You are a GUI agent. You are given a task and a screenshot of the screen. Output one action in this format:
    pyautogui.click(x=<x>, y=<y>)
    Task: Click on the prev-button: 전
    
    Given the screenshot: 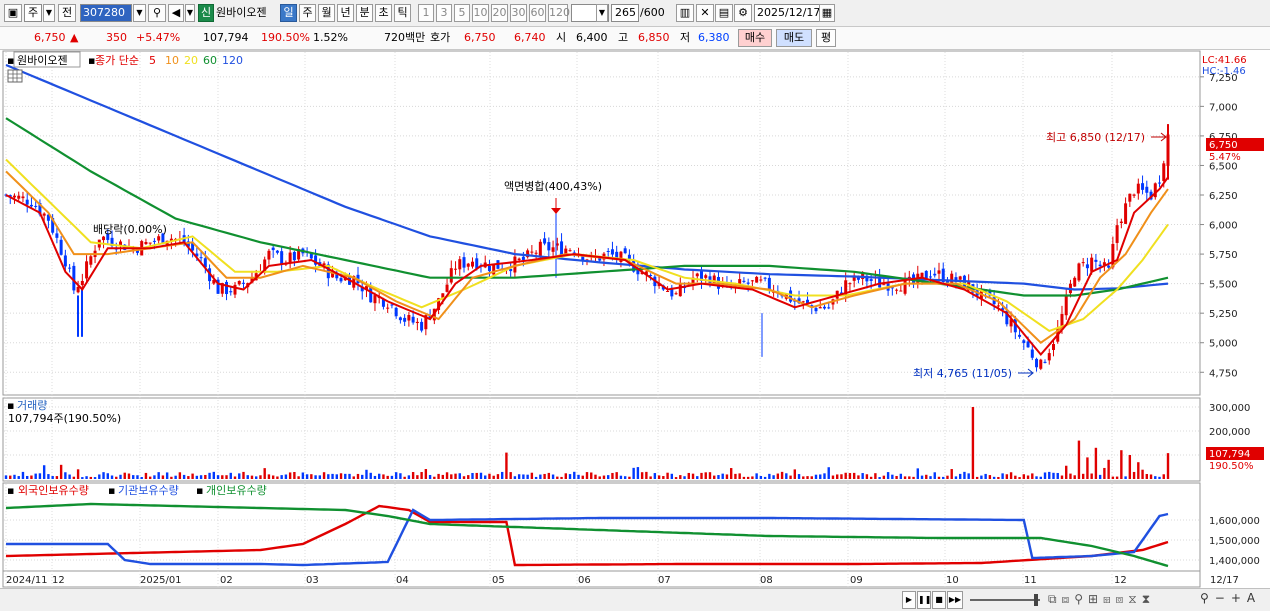 What is the action you would take?
    pyautogui.click(x=67, y=13)
    